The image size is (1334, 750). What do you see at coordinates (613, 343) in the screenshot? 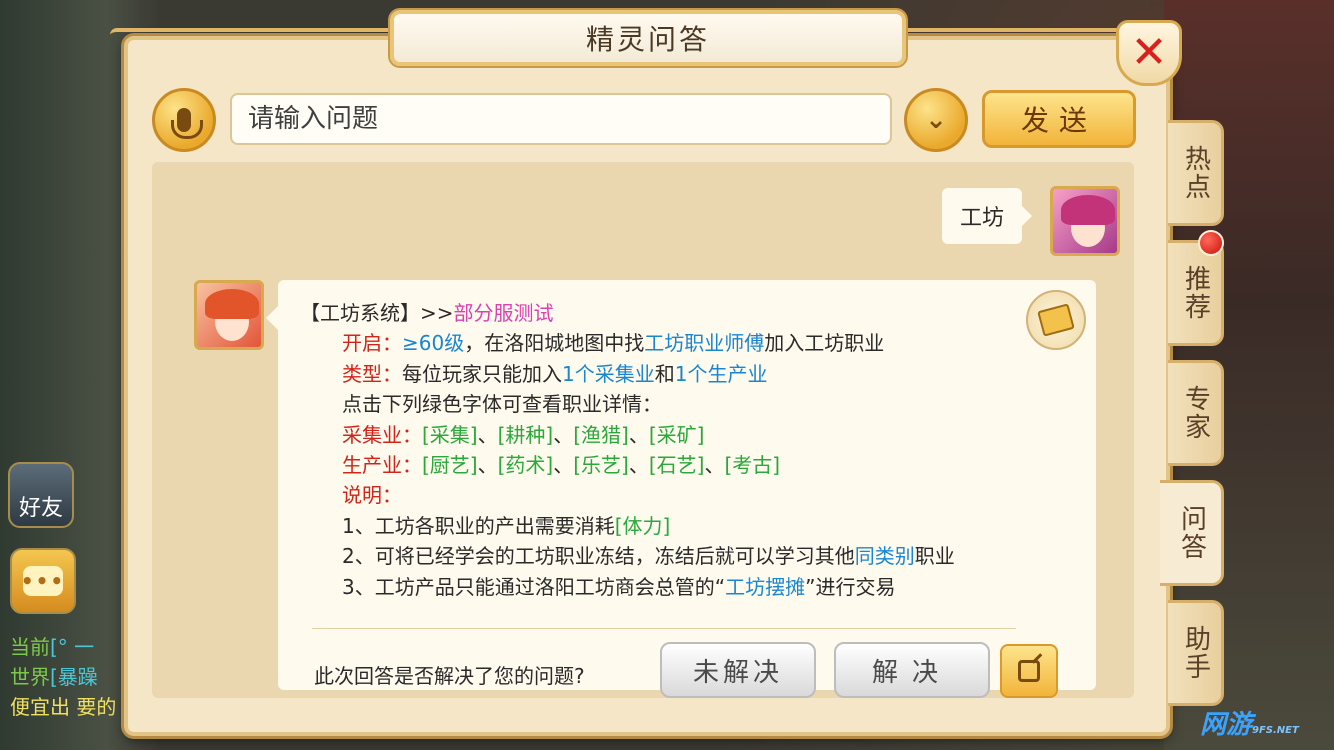
I see `answer-open-line: 开启：≥60级，在洛阳城地图中找工坊职业师傅加入工坊职业` at bounding box center [613, 343].